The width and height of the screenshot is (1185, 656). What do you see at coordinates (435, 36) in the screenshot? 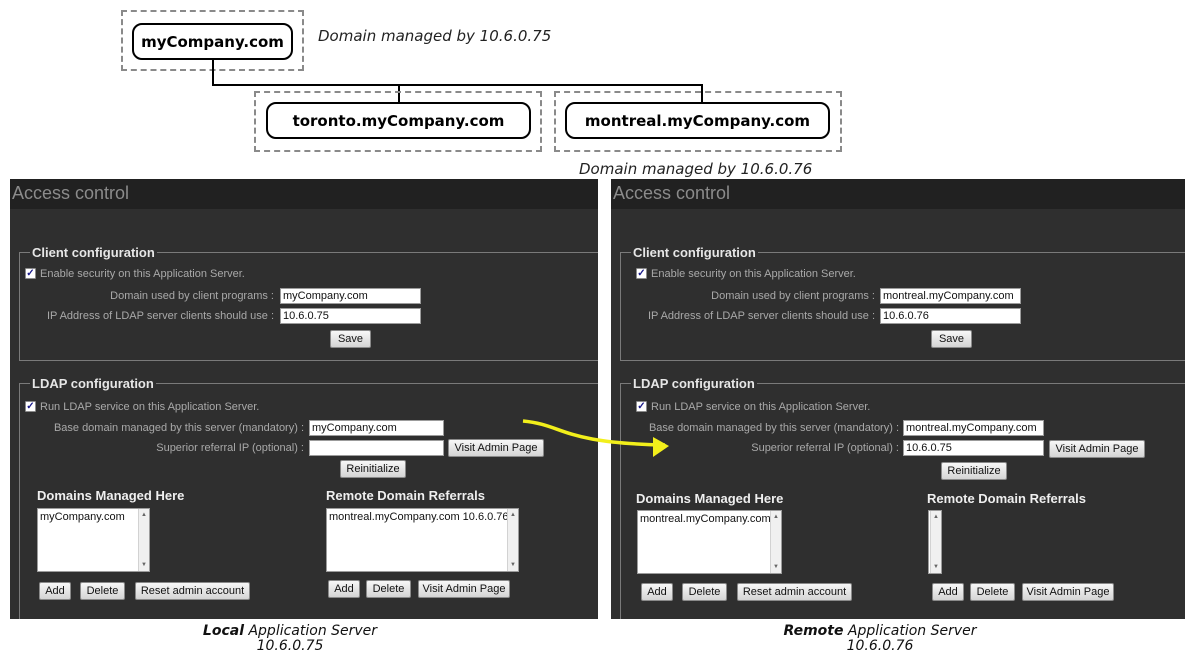
I see `root-domain-note: Domain managed by 10.6.0.75` at bounding box center [435, 36].